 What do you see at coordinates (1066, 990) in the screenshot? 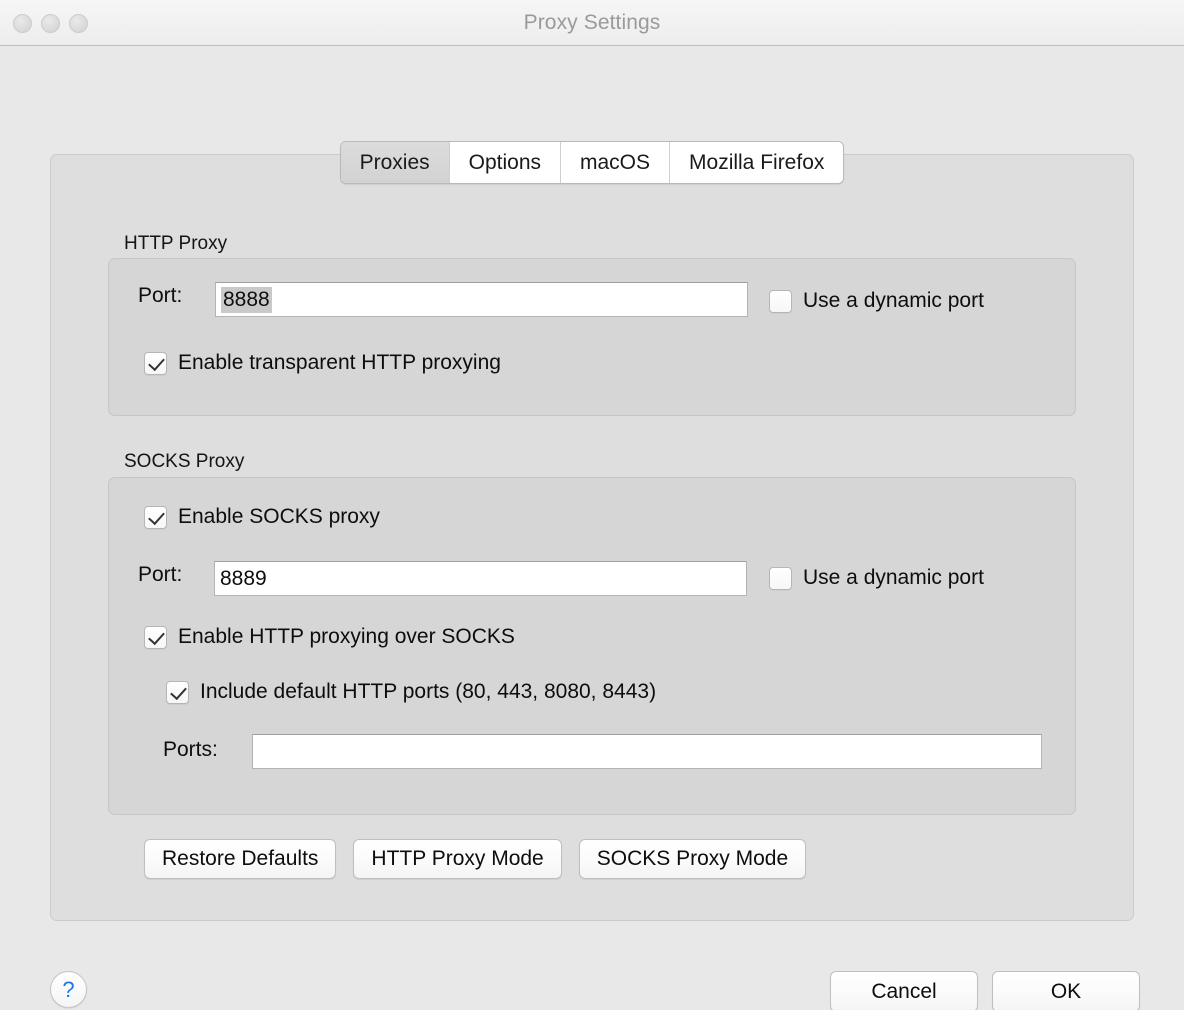
I see `ok-button: OK` at bounding box center [1066, 990].